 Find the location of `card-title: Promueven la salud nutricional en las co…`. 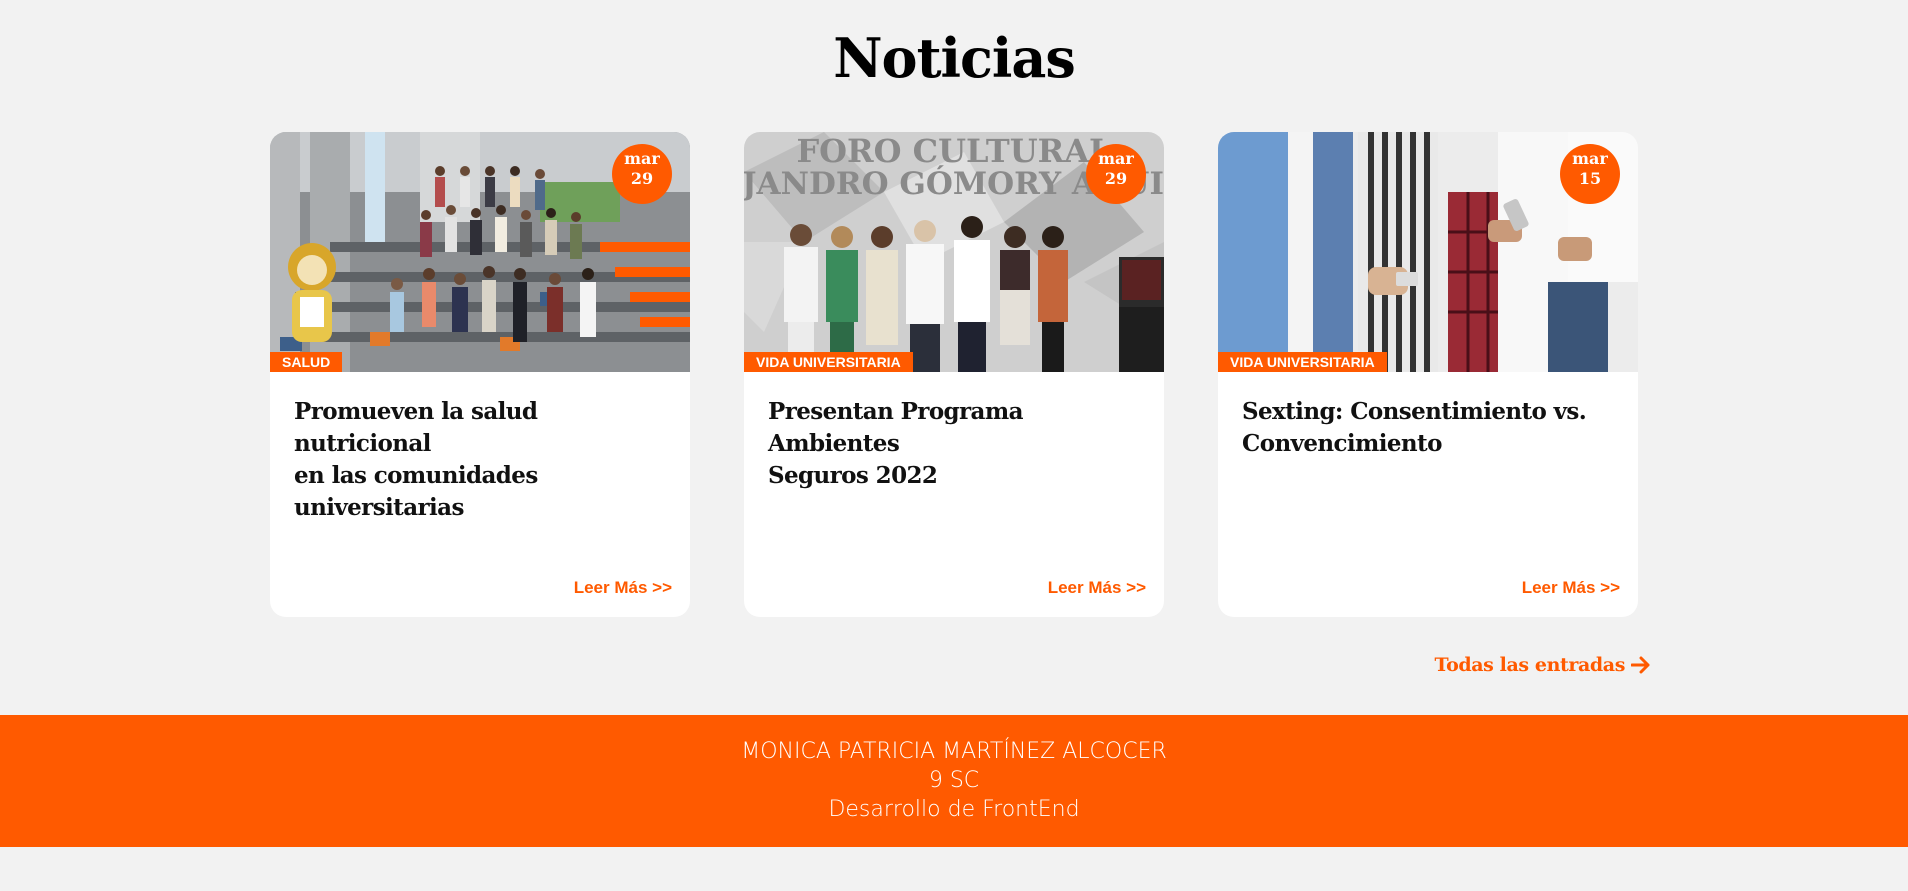

card-title: Promueven la salud nutricional en las co… is located at coordinates (483, 460).